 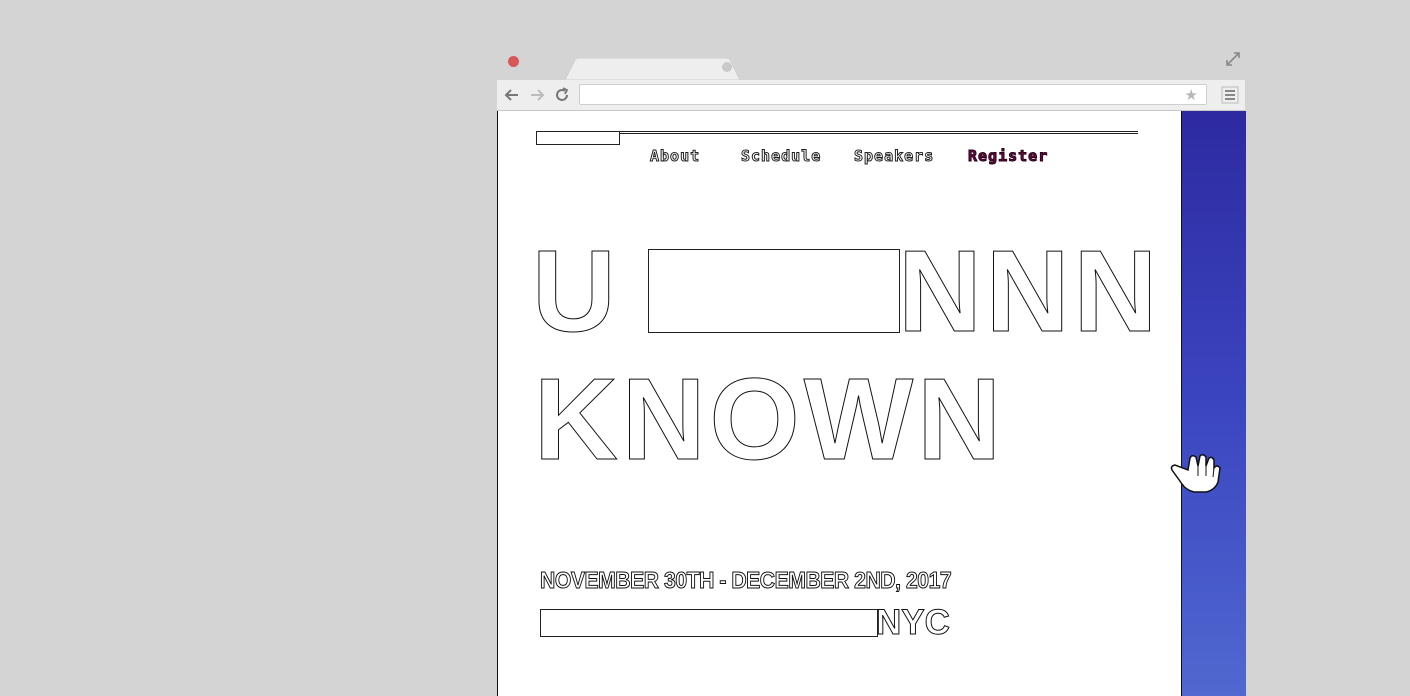 I want to click on event-city: NYC, so click(x=913, y=622).